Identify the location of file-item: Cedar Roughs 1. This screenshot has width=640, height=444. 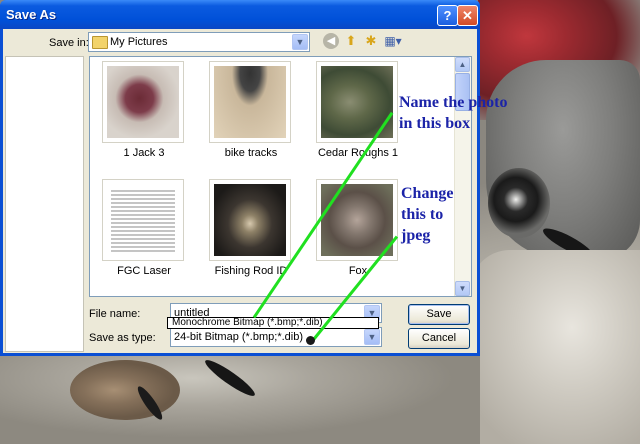
(358, 115).